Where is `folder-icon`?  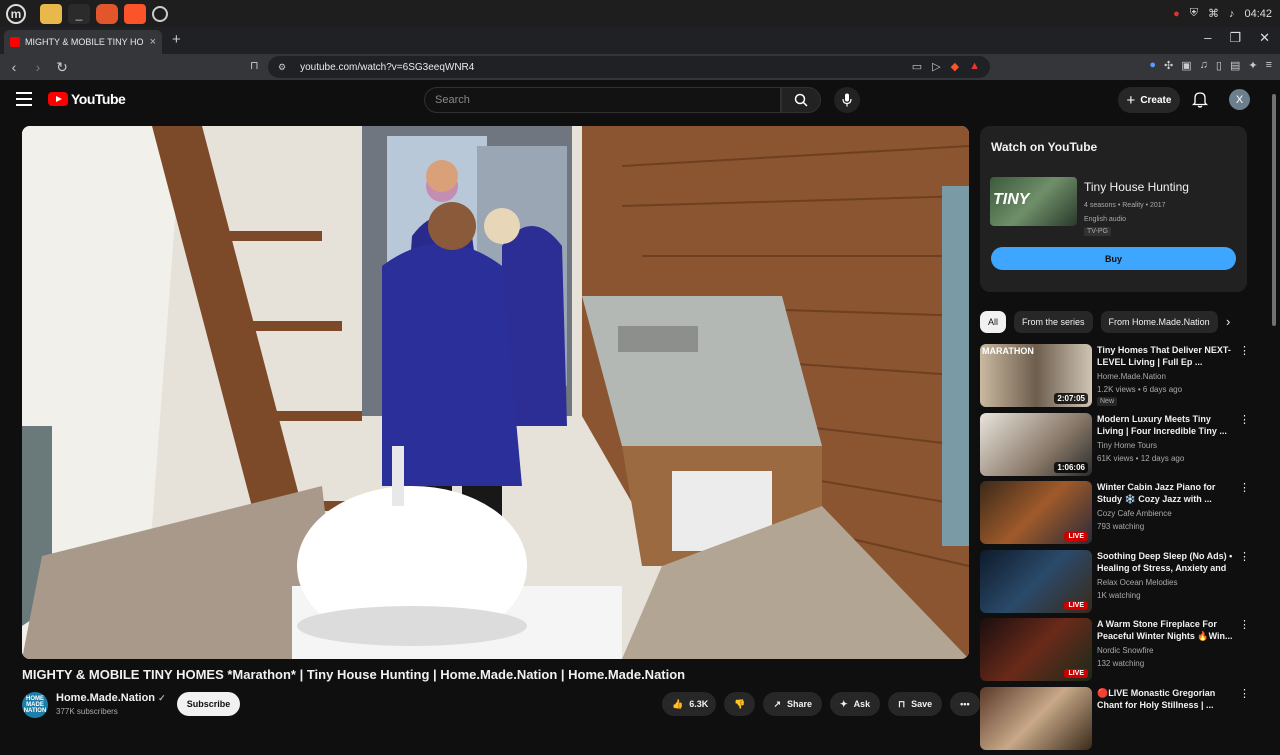 folder-icon is located at coordinates (51, 14).